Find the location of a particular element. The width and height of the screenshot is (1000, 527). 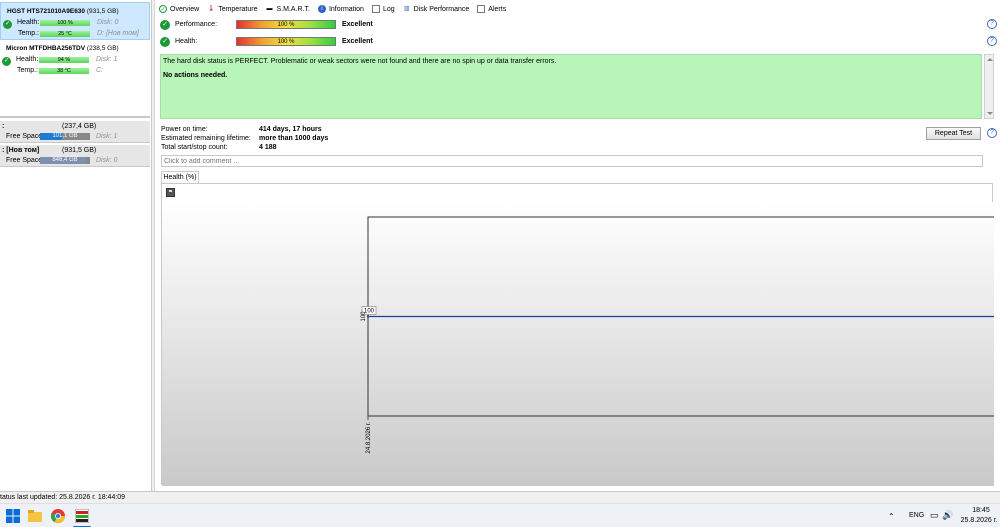

free-space-value: 846,4 GB is located at coordinates (65, 160).